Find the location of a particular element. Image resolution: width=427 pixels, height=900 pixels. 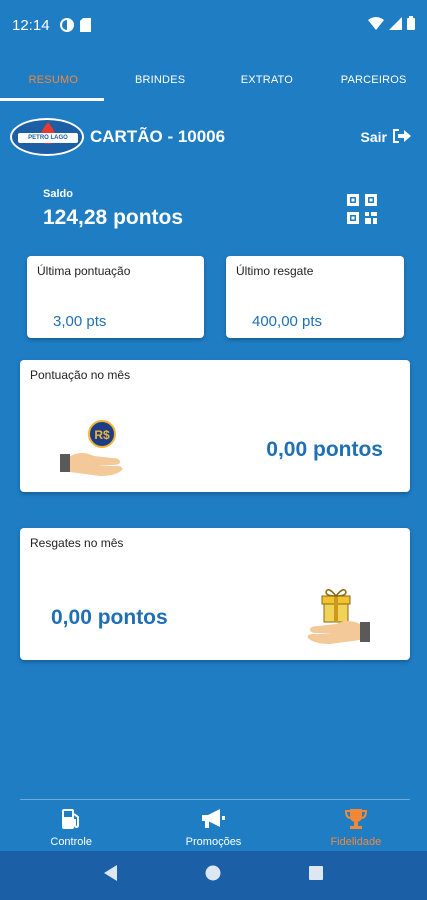

signal-icon is located at coordinates (395, 25).